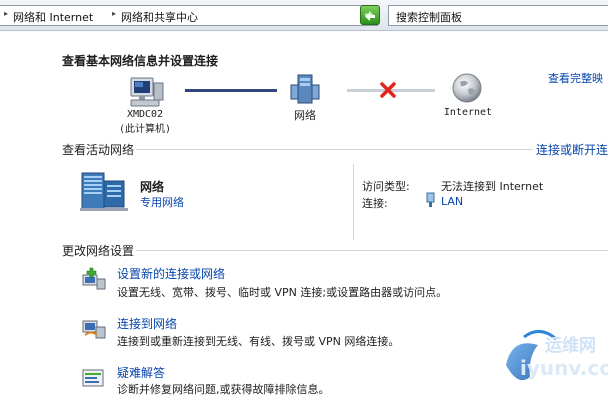 The height and width of the screenshot is (404, 608). Describe the element at coordinates (305, 115) in the screenshot. I see `network-label: 网络` at that location.